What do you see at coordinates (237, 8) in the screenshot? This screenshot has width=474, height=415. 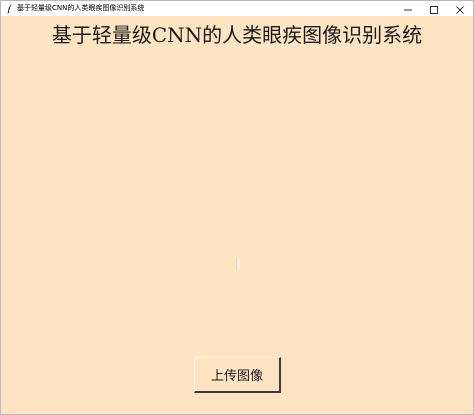 I see `title-bar: 基于轻量级CNN的人类眼疾图像识别系统` at bounding box center [237, 8].